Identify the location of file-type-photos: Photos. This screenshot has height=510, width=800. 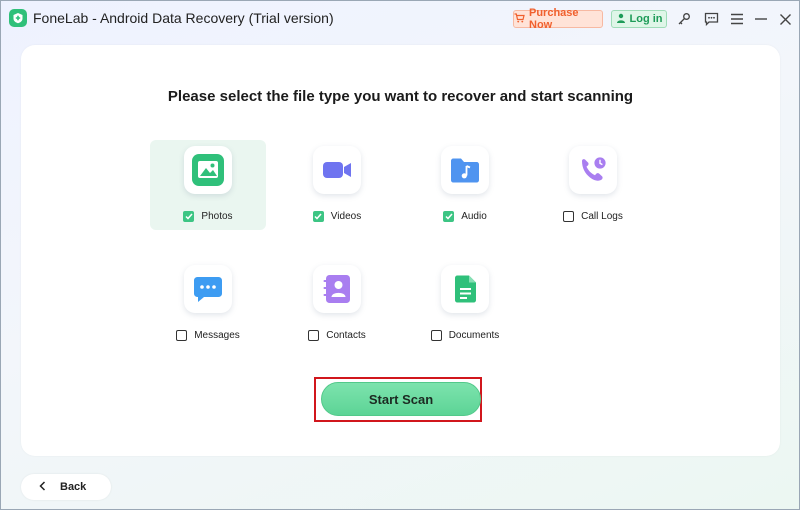
(208, 185).